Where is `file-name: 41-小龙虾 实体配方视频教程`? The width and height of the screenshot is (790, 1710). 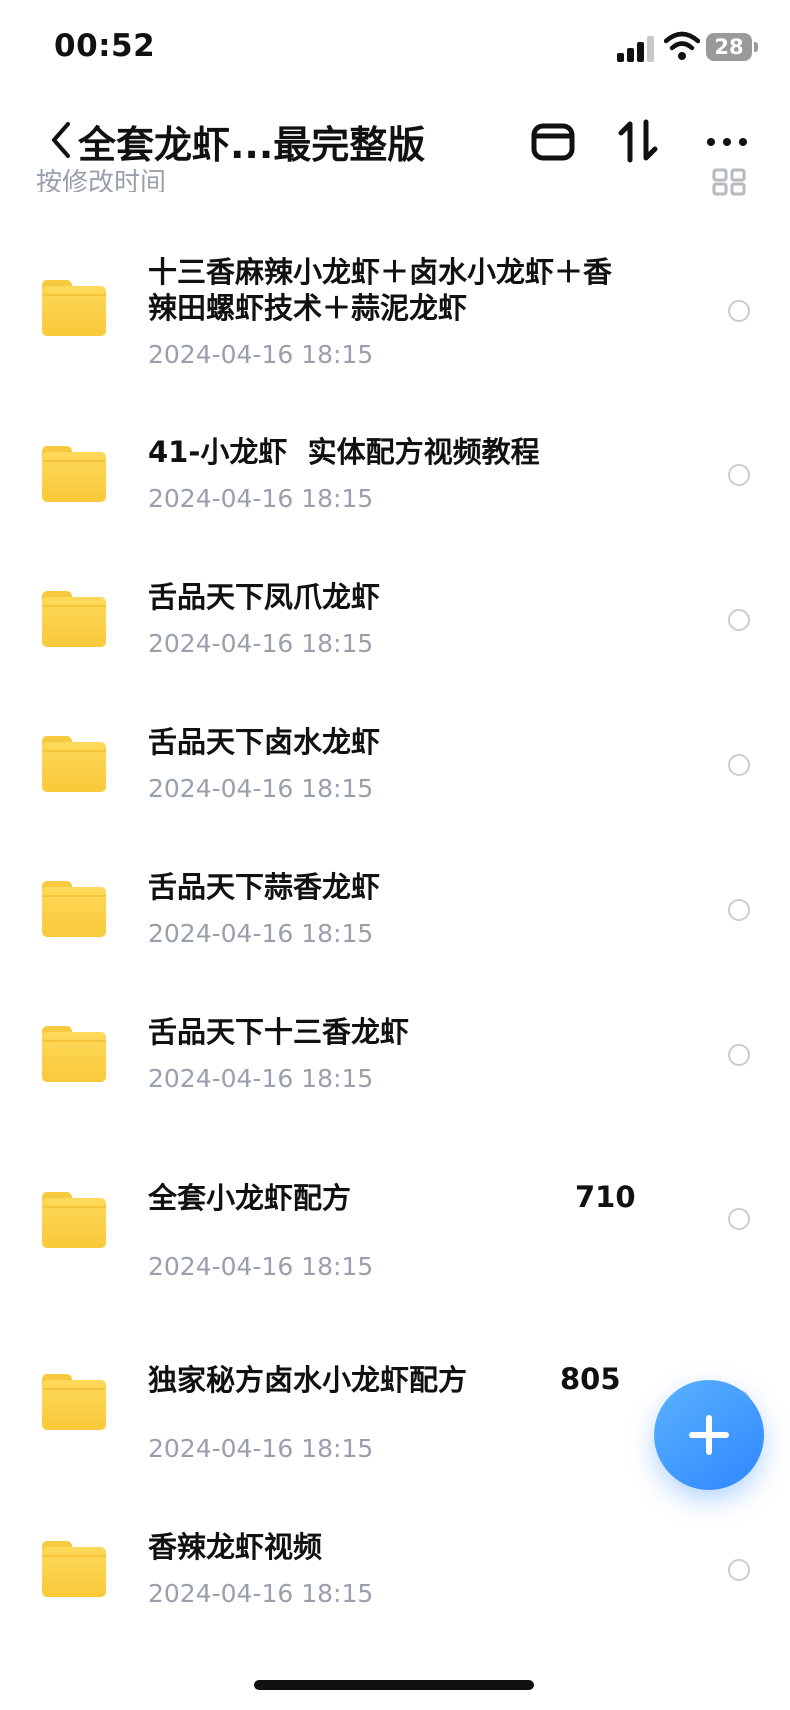
file-name: 41-小龙虾 实体配方视频教程 is located at coordinates (344, 452).